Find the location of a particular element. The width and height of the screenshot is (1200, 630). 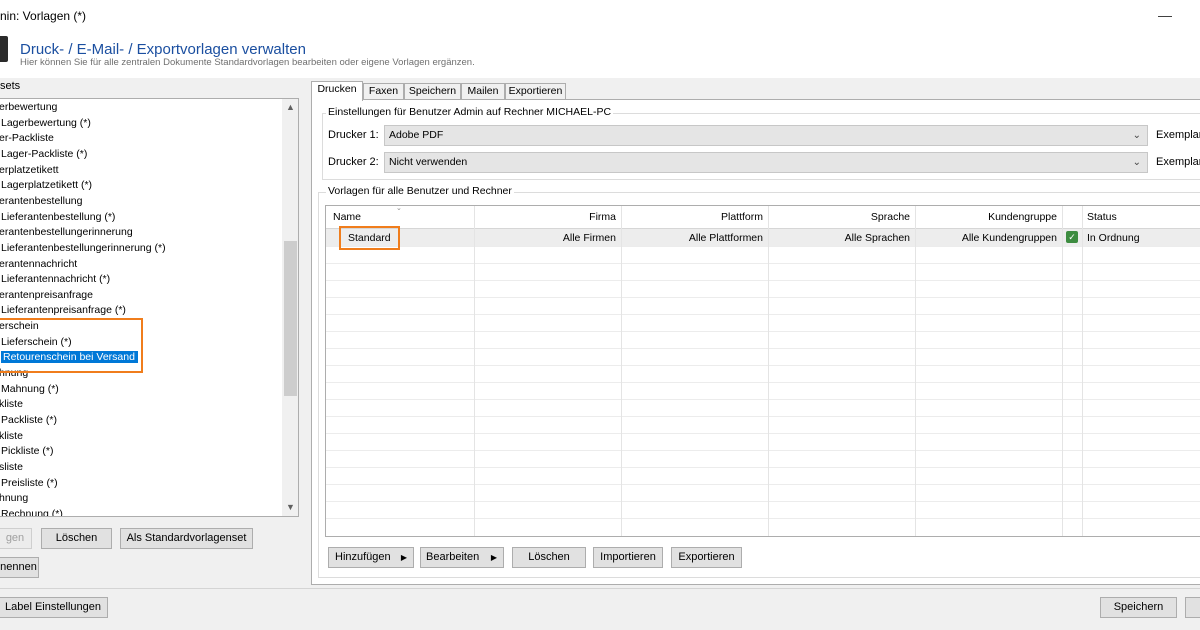

add-template-label: Hinzufügen is located at coordinates (363, 557).